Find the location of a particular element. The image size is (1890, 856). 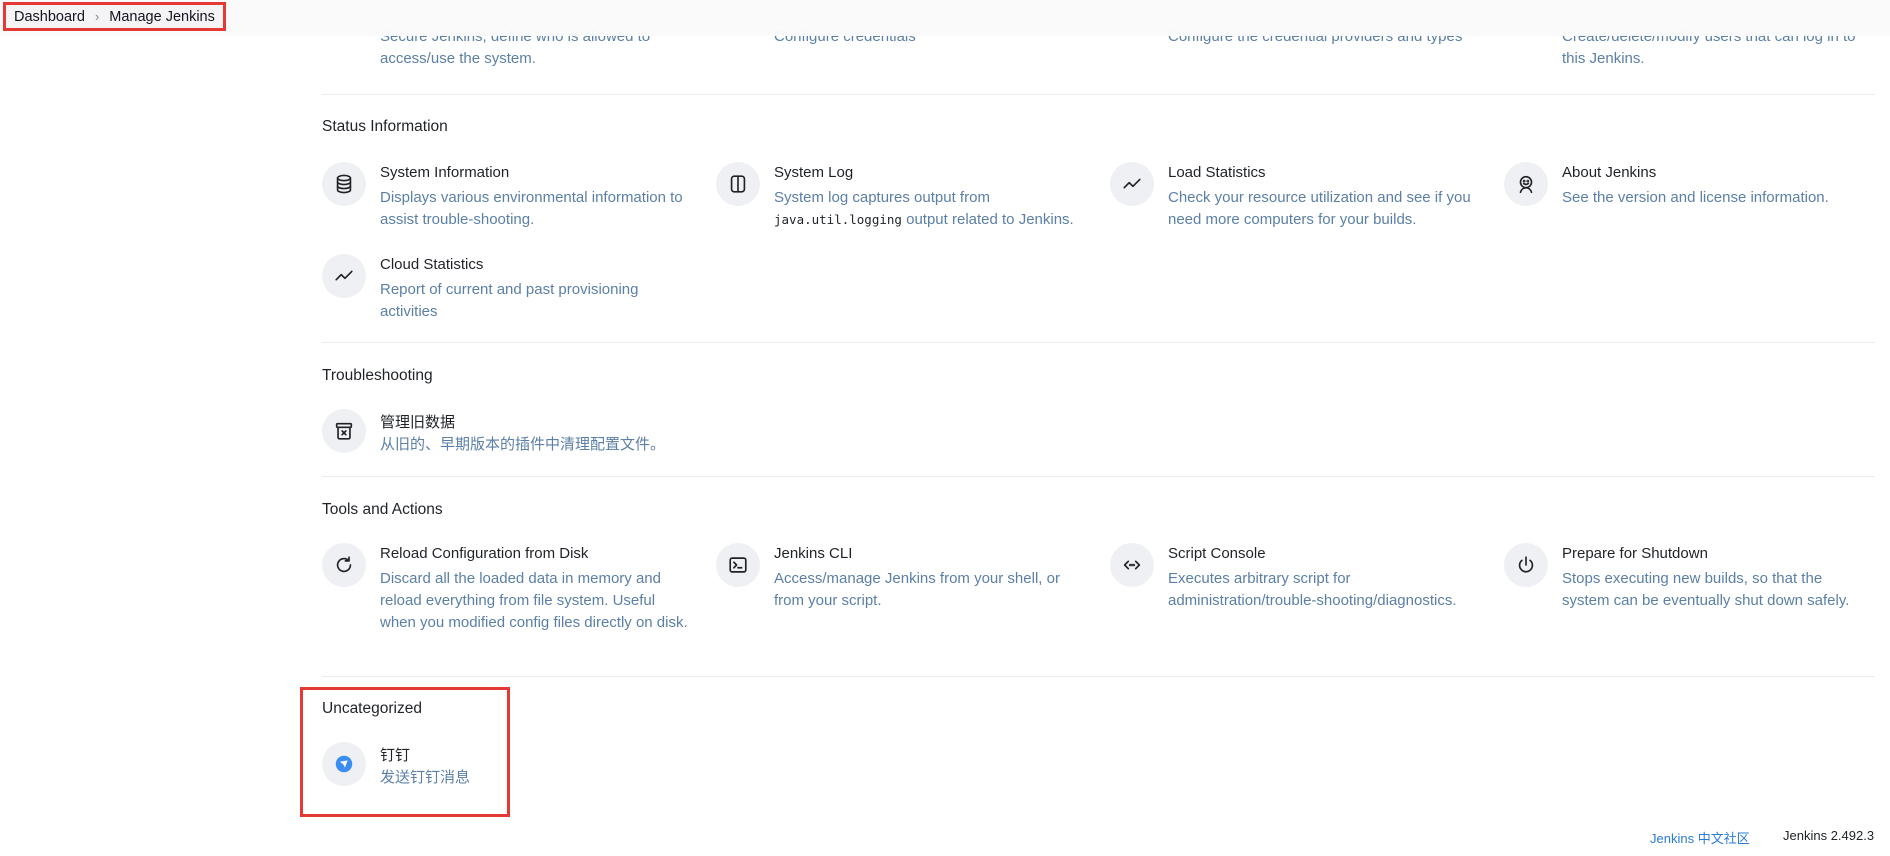

breadcrumb: Dashboard › Manage Jenkins is located at coordinates (114, 16).